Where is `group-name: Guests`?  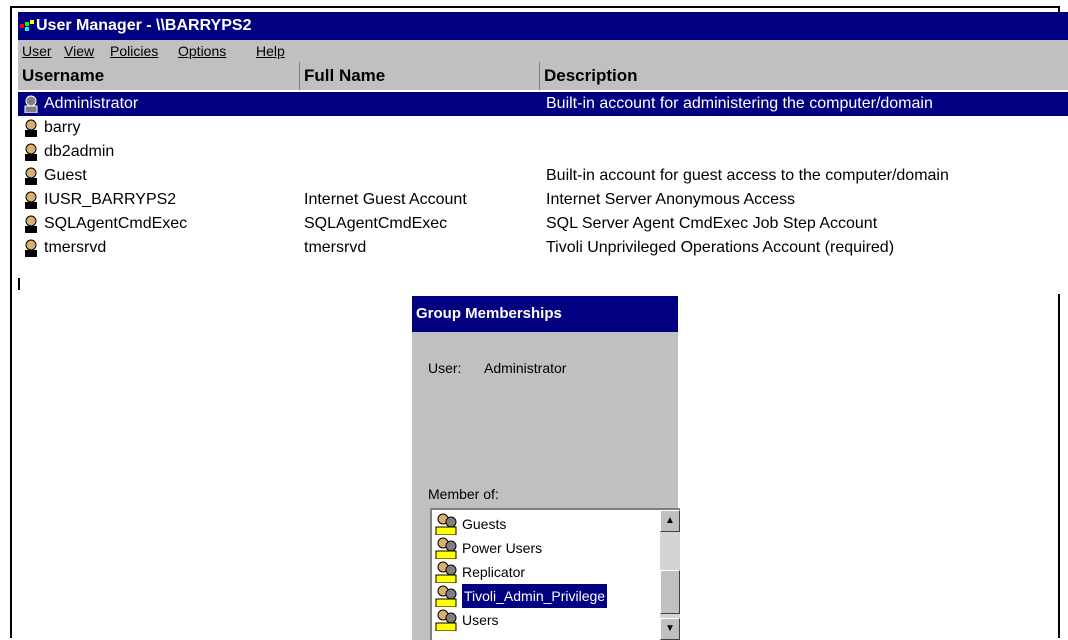 group-name: Guests is located at coordinates (484, 524).